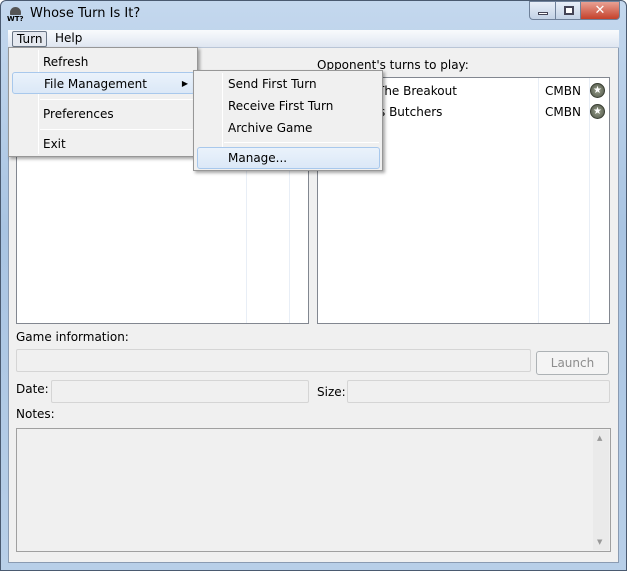 This screenshot has height=571, width=627. I want to click on date-label: Date:, so click(32, 389).